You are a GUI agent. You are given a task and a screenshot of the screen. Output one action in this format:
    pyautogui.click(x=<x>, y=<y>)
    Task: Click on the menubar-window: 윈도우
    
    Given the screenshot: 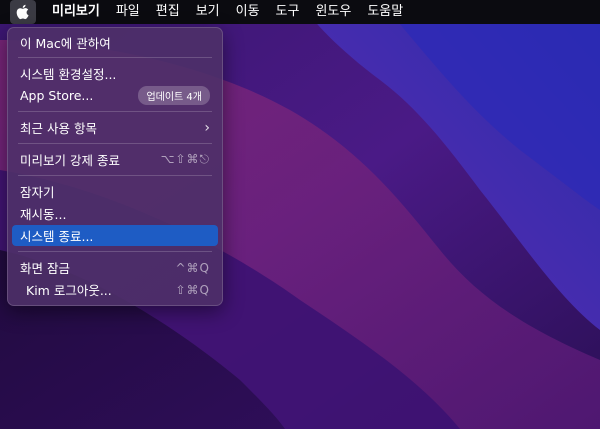 What is the action you would take?
    pyautogui.click(x=333, y=12)
    